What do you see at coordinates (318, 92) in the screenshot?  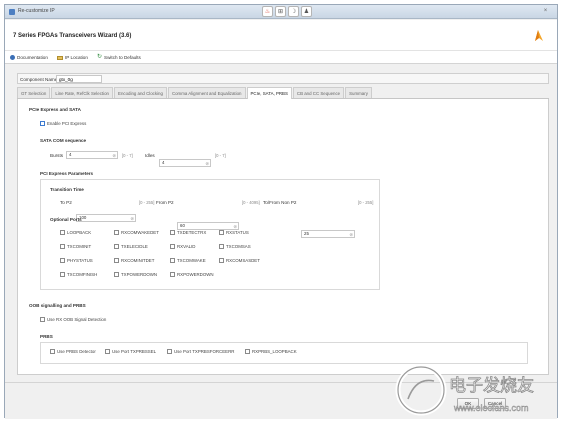 I see `tab-cb-cc-sequence: CB and CC Sequence` at bounding box center [318, 92].